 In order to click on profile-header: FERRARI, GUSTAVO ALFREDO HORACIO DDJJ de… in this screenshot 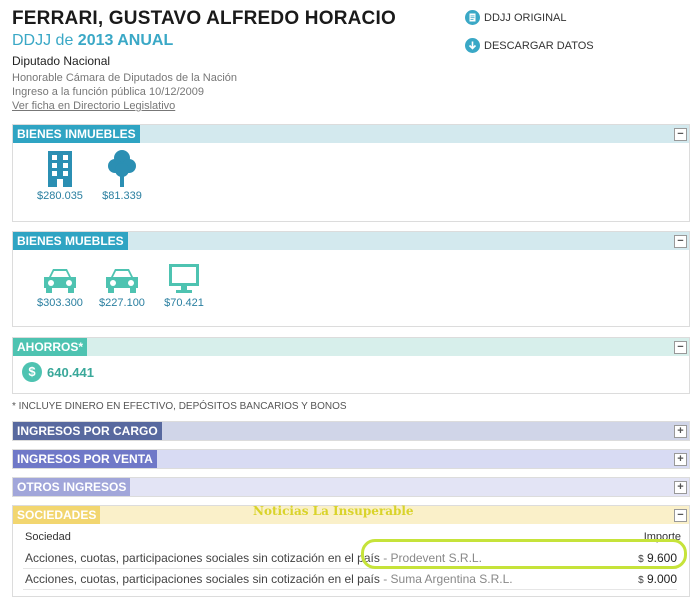, I will do `click(232, 60)`.